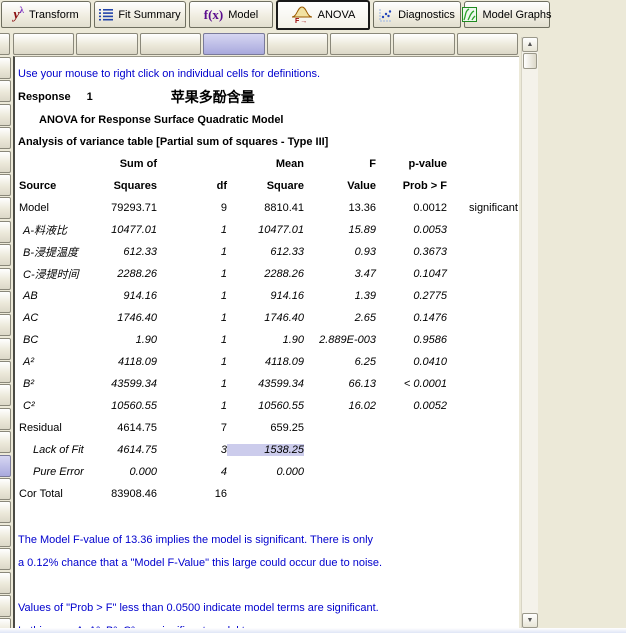  Describe the element at coordinates (411, 274) in the screenshot. I see `p-value-cell: 0.1047` at that location.